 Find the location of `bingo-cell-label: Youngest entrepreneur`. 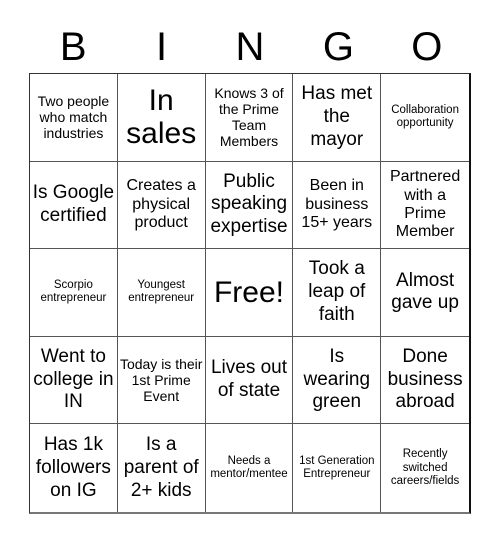

bingo-cell-label: Youngest entrepreneur is located at coordinates (161, 292).